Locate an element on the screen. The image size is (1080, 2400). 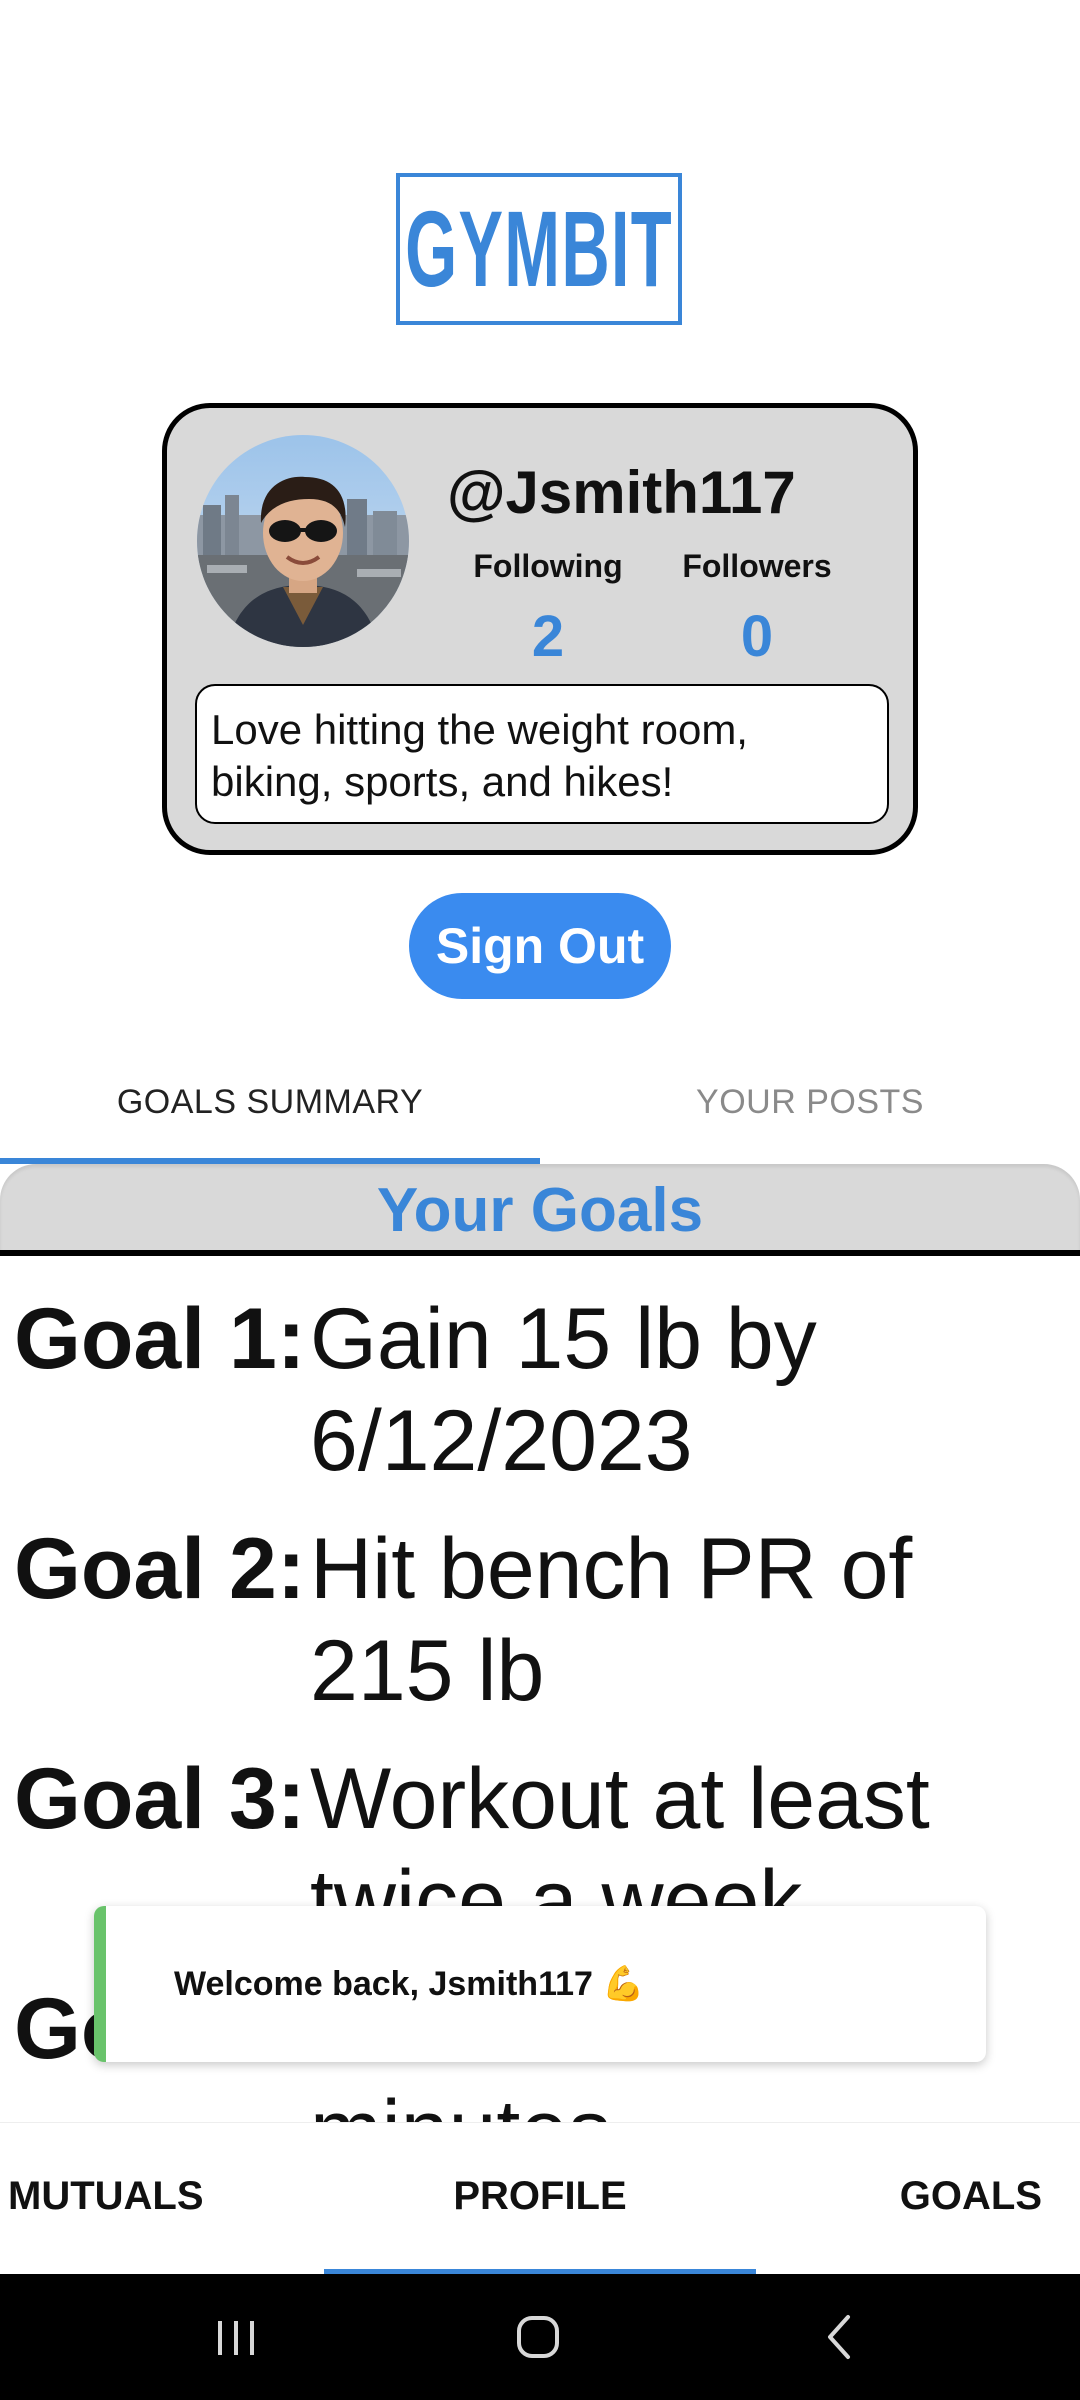
goal-label: Goal 1: is located at coordinates (160, 1339).